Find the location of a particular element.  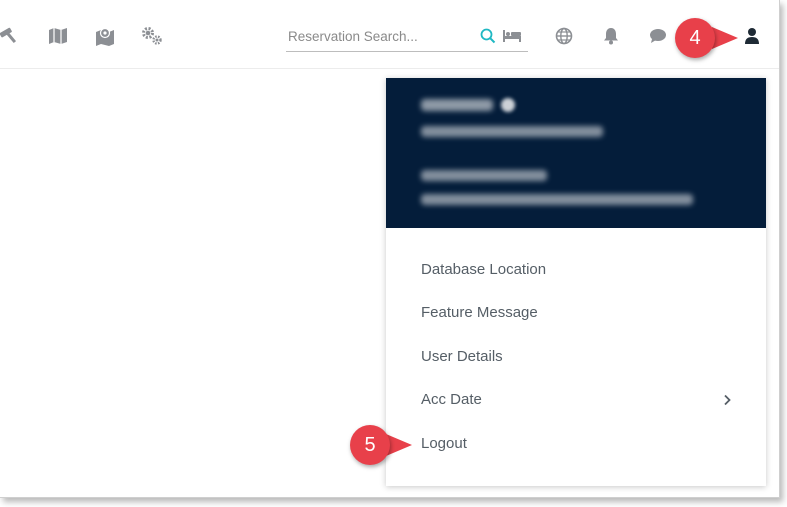

menu-item-user-details: User Details is located at coordinates (586, 357).